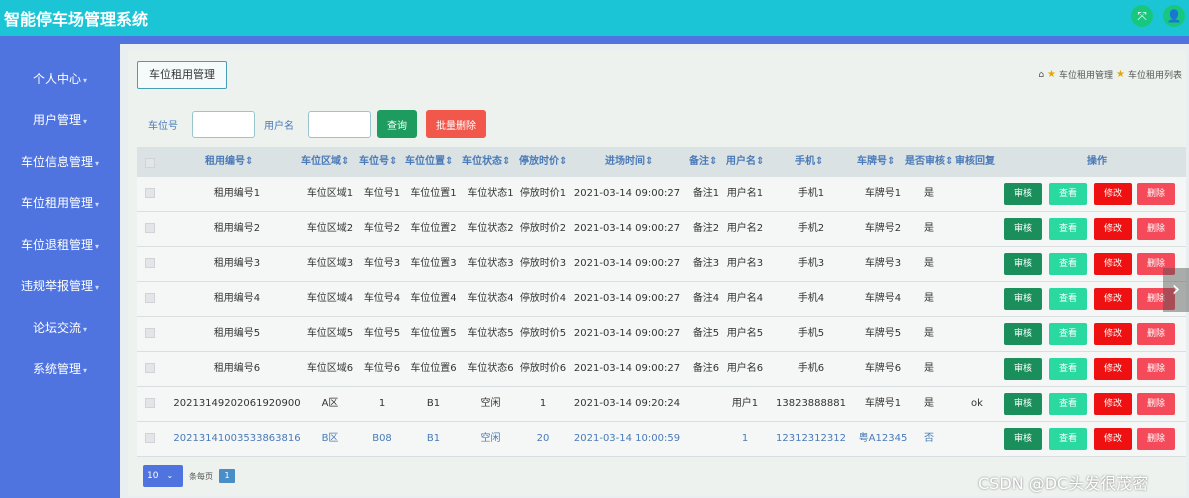  Describe the element at coordinates (429, 162) in the screenshot. I see `col-position: 车位位置⇕` at that location.